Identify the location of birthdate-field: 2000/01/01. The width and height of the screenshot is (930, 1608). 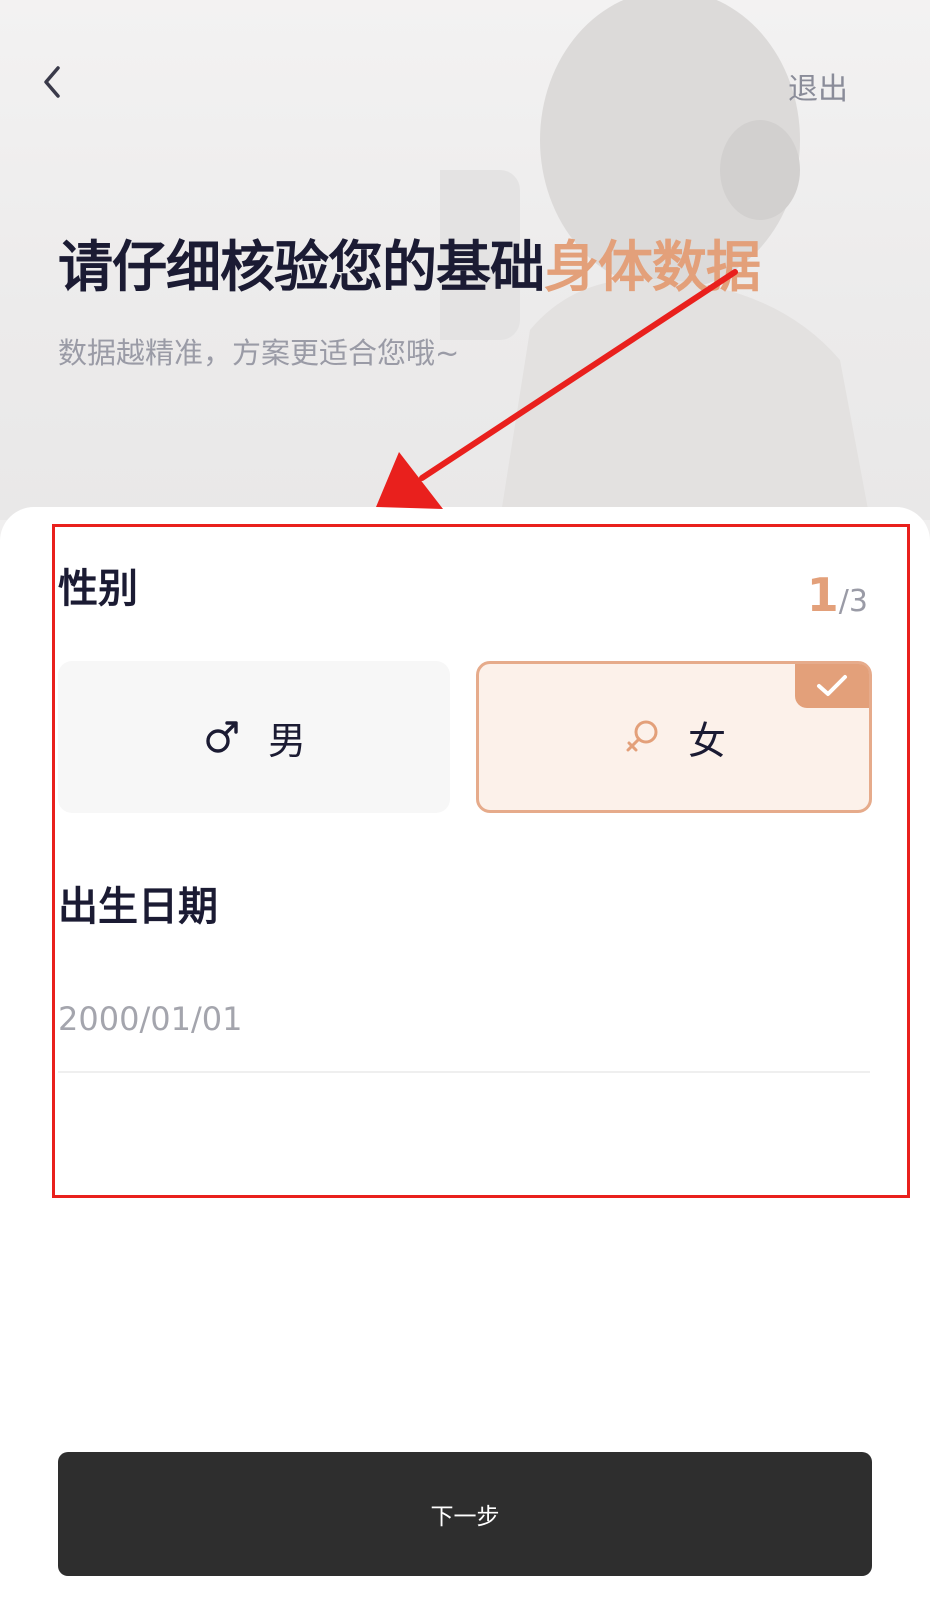
(150, 1019).